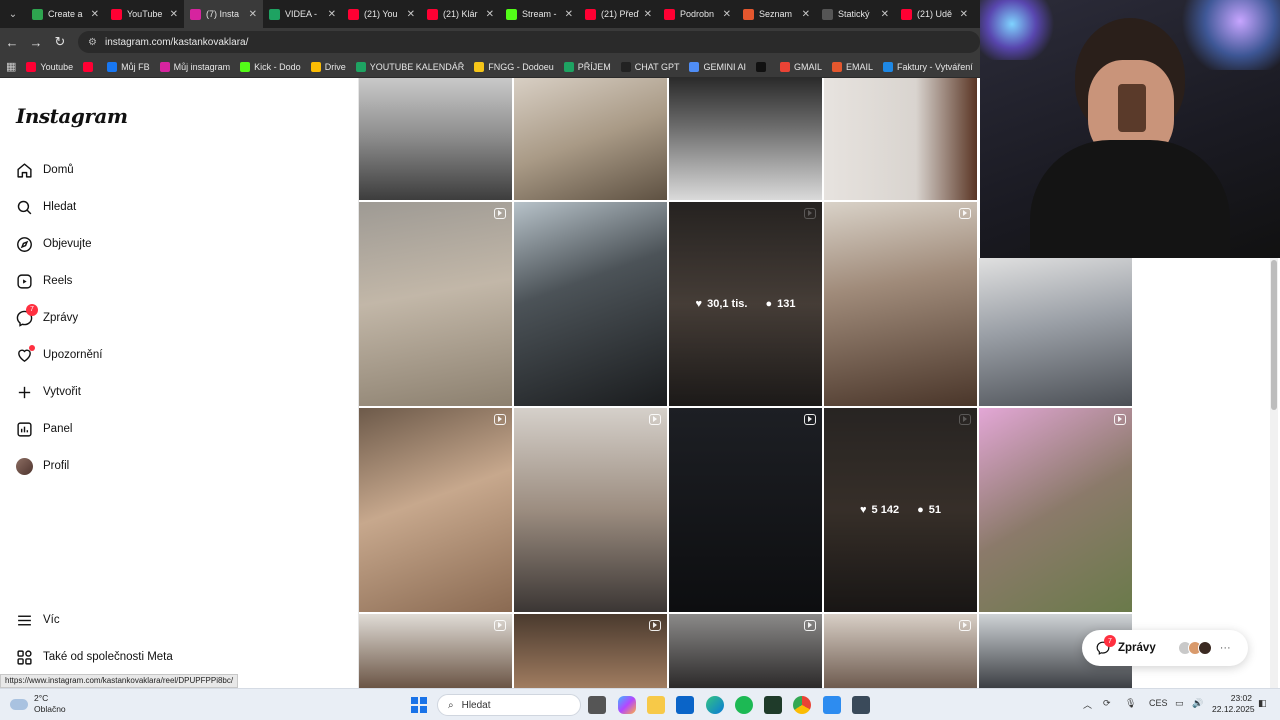  Describe the element at coordinates (900, 510) in the screenshot. I see `post-tile-hovered: ♥ 5 142 ● 51` at that location.